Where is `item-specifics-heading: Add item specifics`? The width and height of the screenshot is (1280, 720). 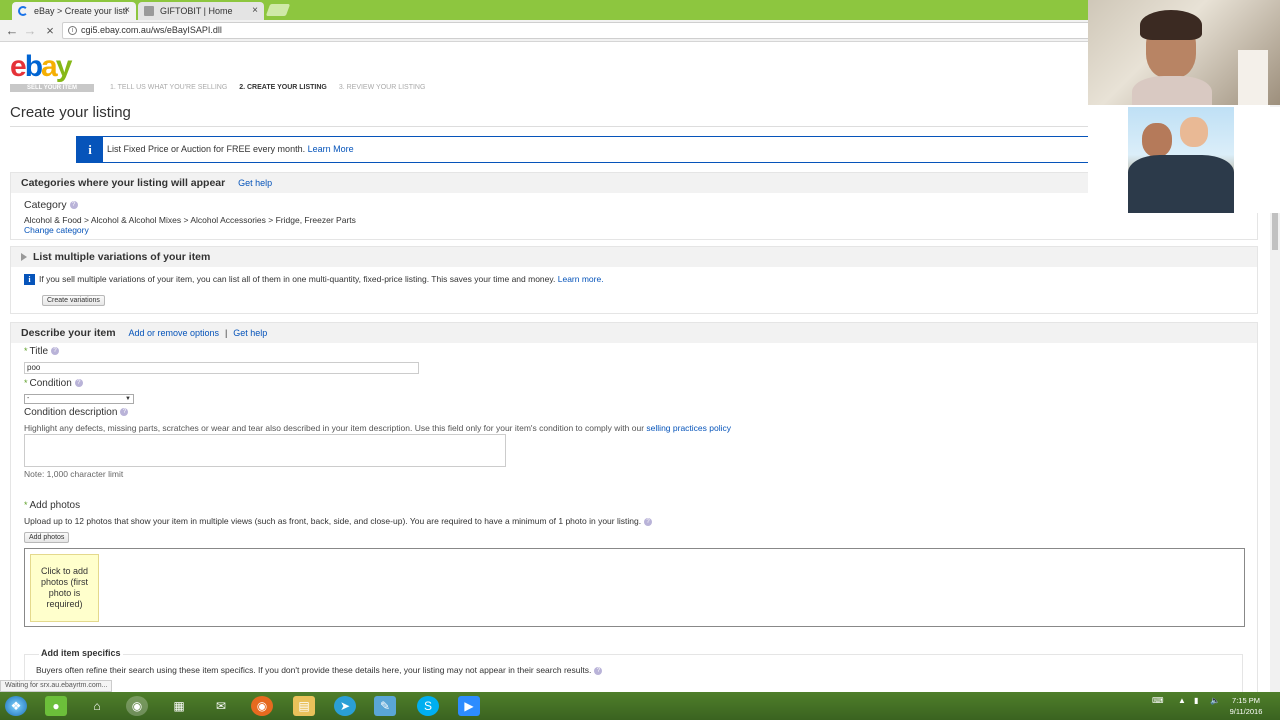
item-specifics-heading: Add item specifics is located at coordinates (81, 653).